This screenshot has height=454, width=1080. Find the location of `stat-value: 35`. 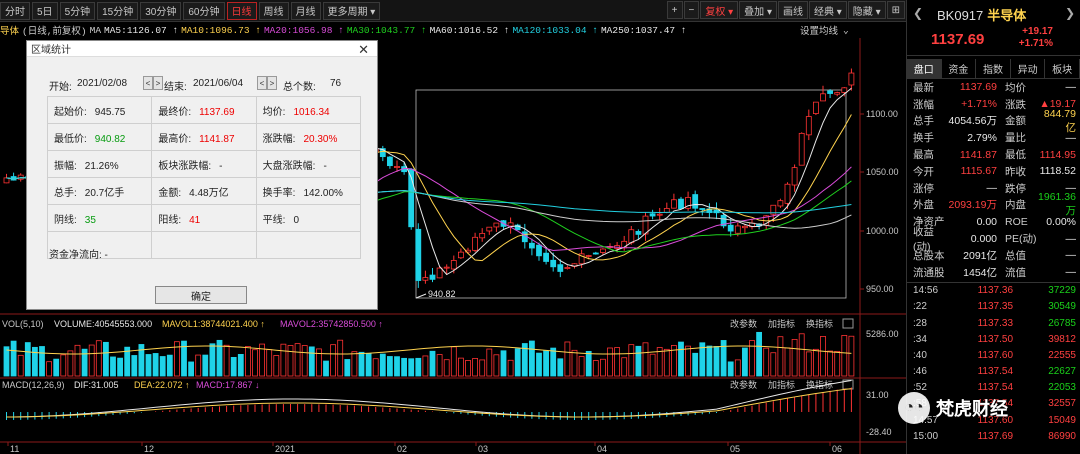

stat-value: 35 is located at coordinates (90, 220).